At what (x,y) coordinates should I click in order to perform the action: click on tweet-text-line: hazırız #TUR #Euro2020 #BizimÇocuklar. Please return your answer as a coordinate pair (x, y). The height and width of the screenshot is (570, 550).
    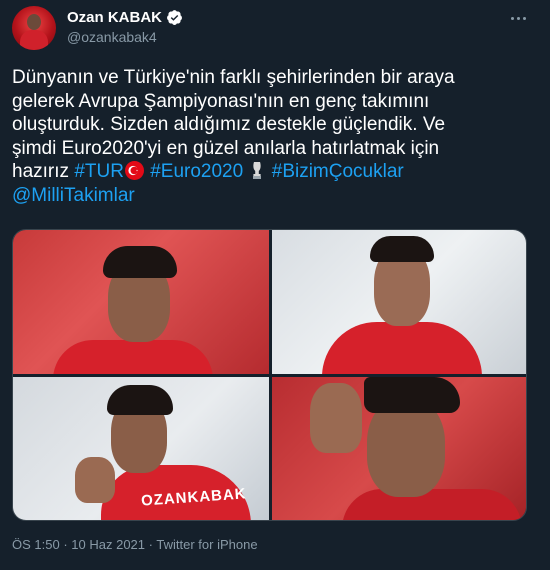
    Looking at the image, I should click on (272, 172).